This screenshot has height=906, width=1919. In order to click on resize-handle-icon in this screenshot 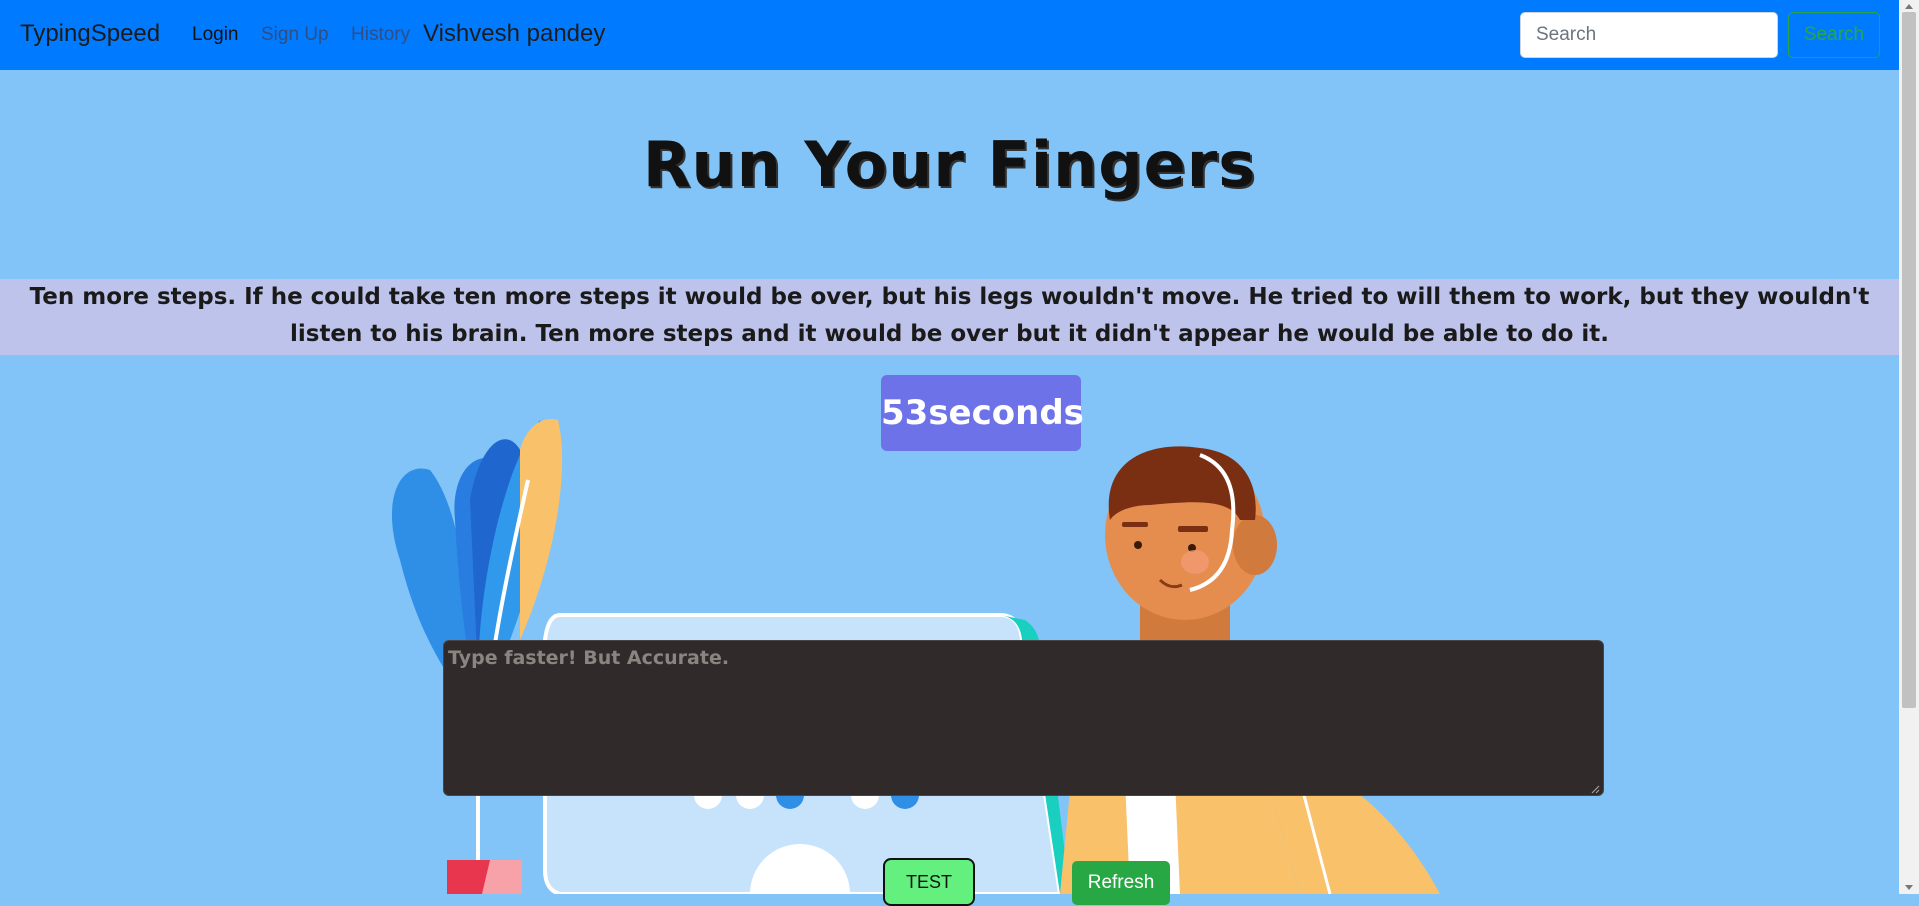, I will do `click(1595, 789)`.